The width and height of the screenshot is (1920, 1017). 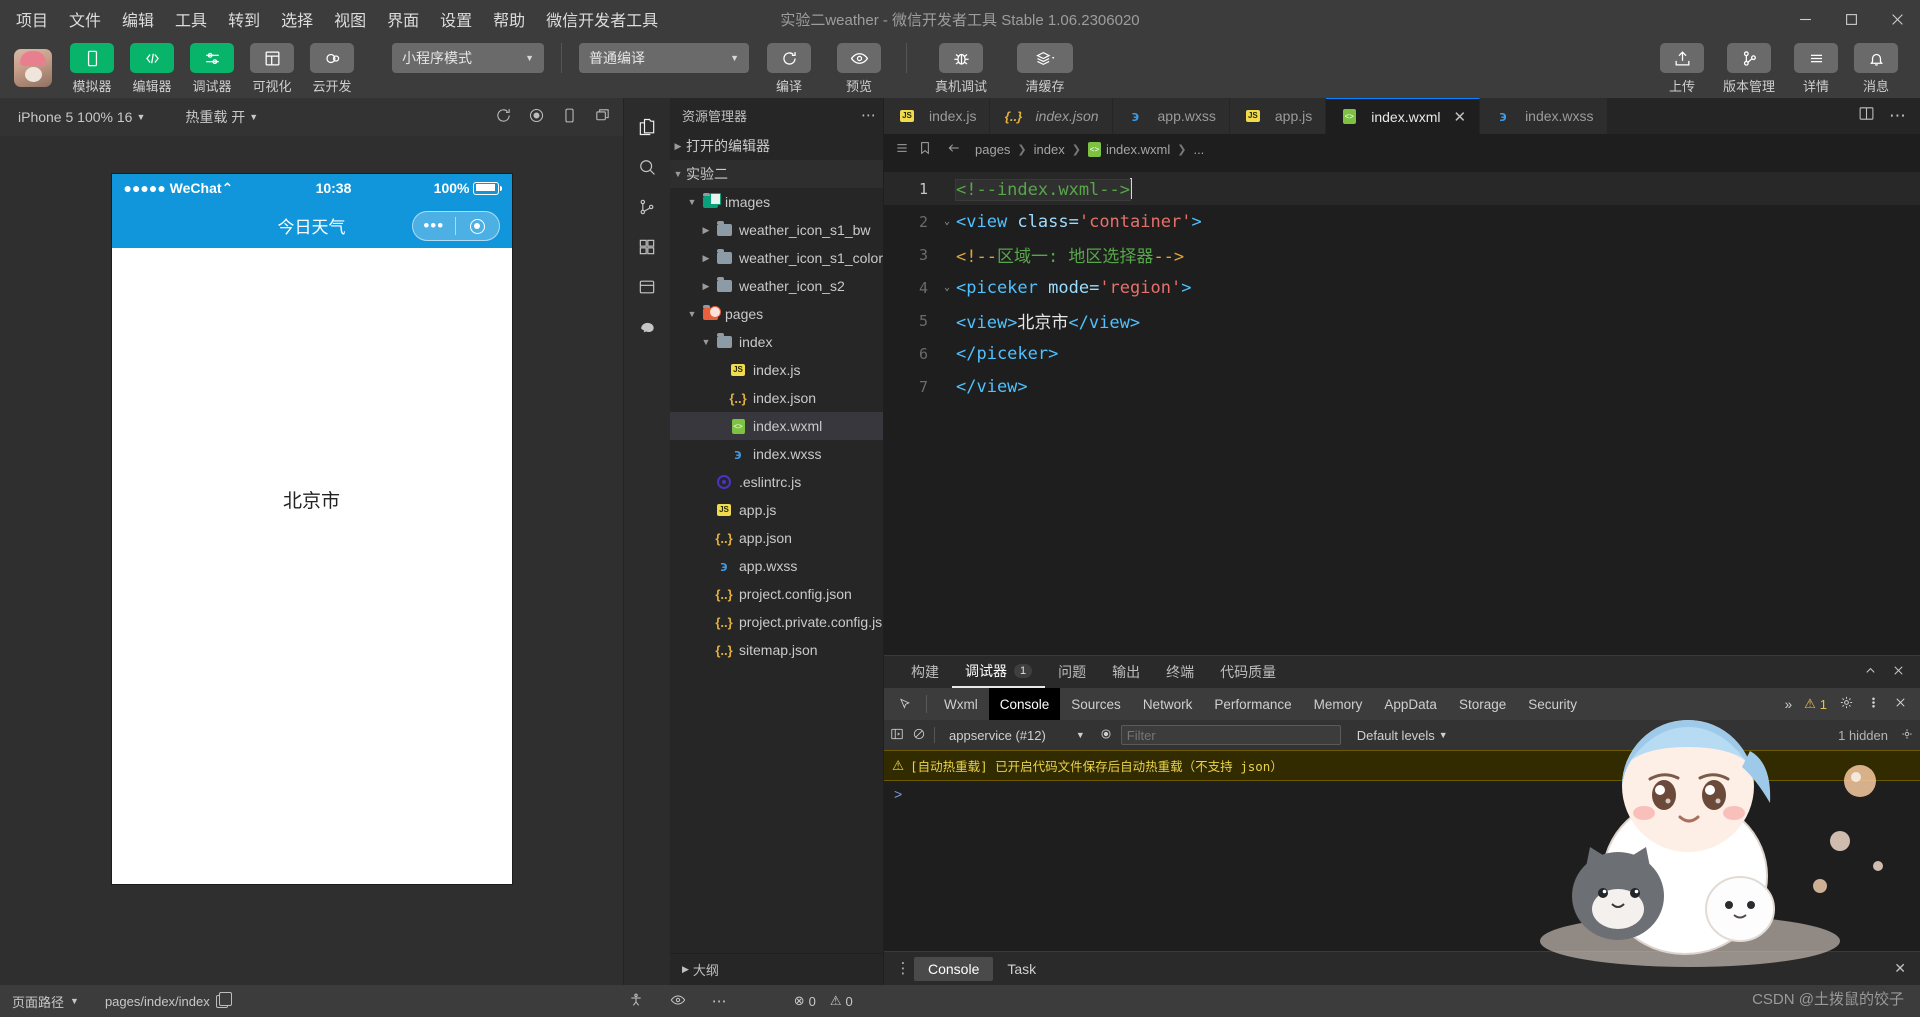 I want to click on devtools-tab-2: 问题, so click(x=1072, y=672).